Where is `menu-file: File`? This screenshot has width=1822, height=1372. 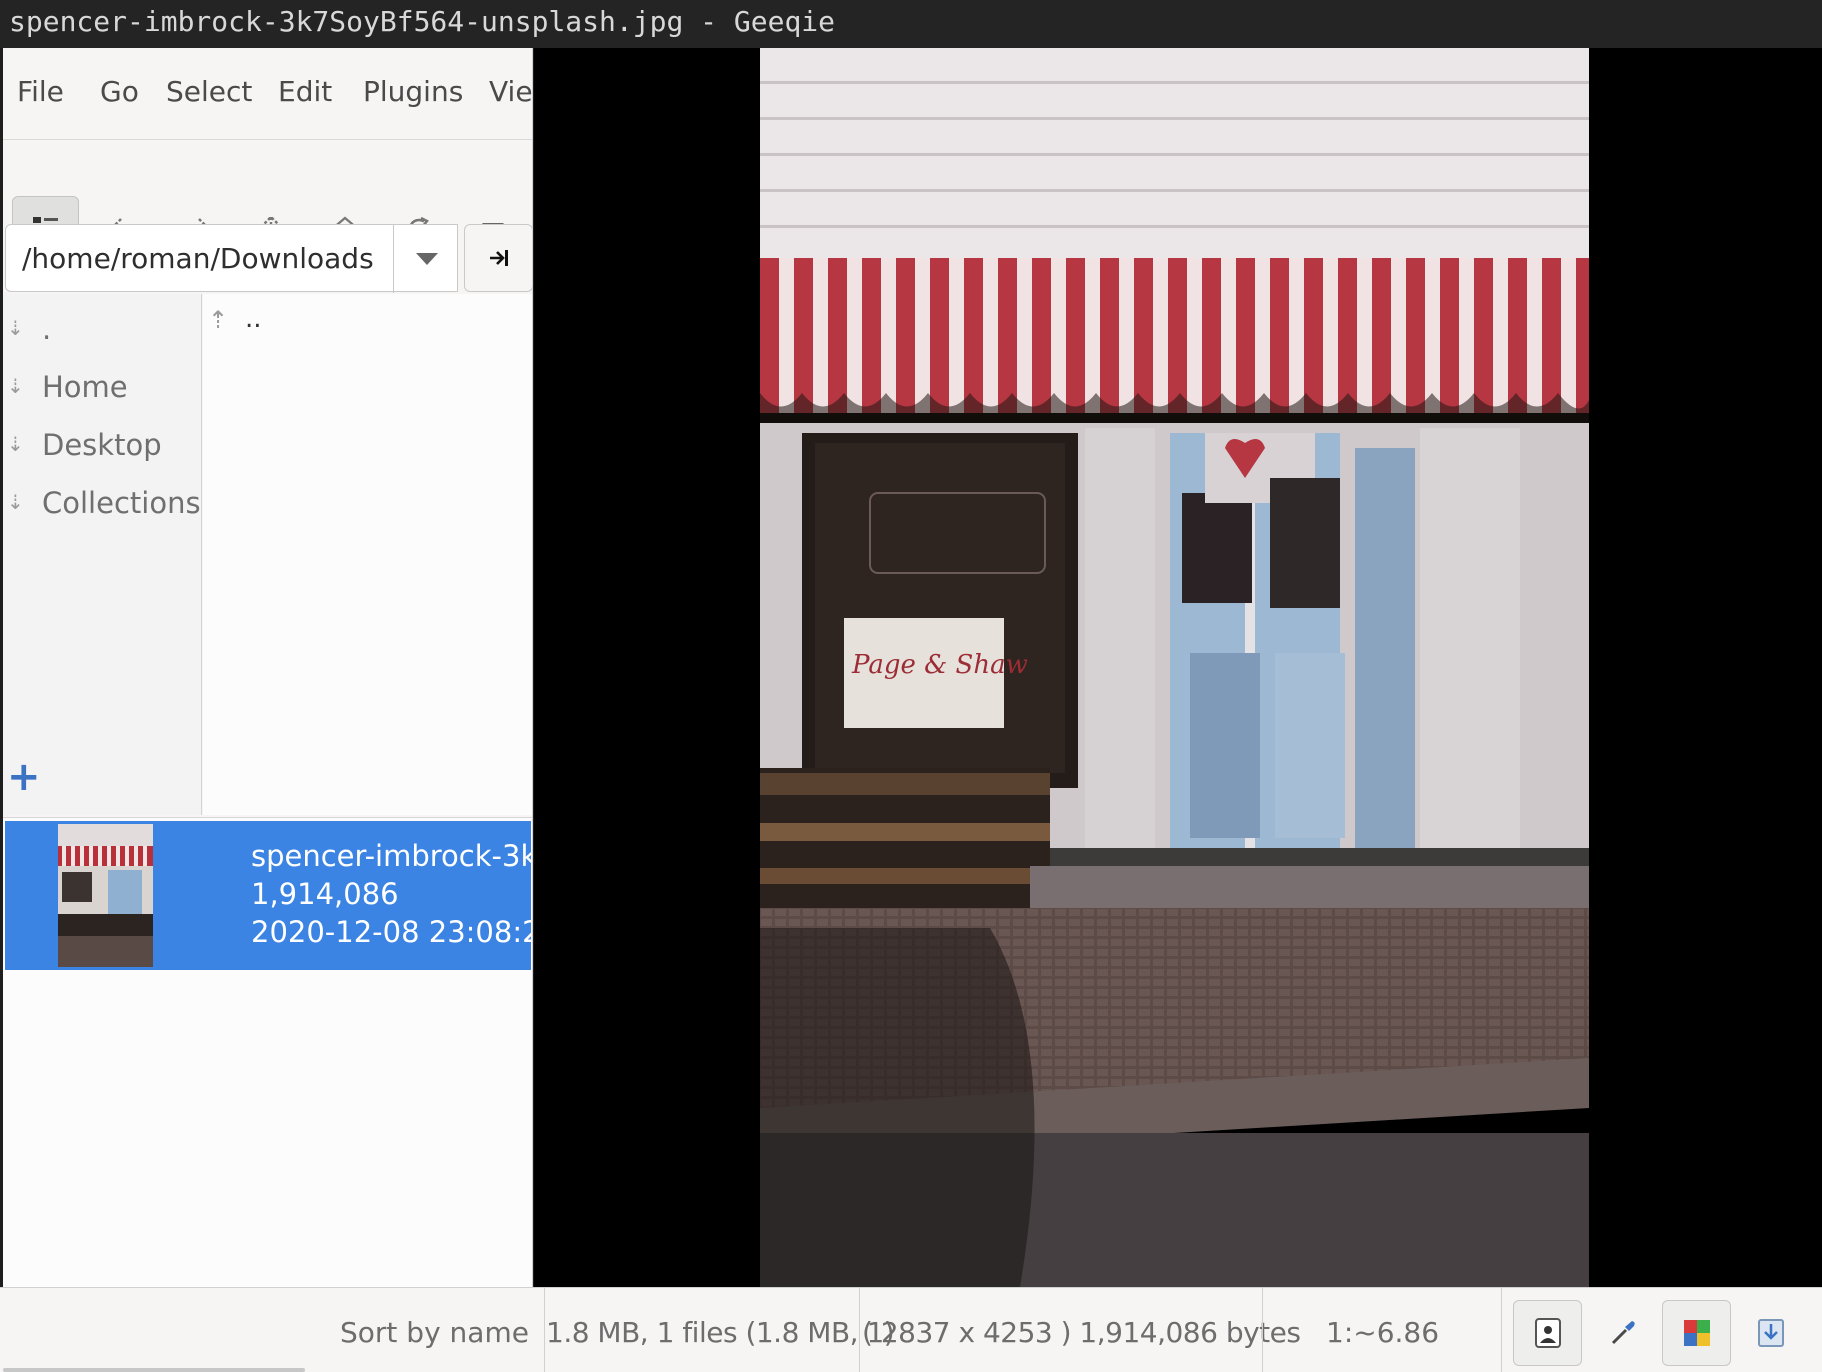
menu-file: File is located at coordinates (40, 91).